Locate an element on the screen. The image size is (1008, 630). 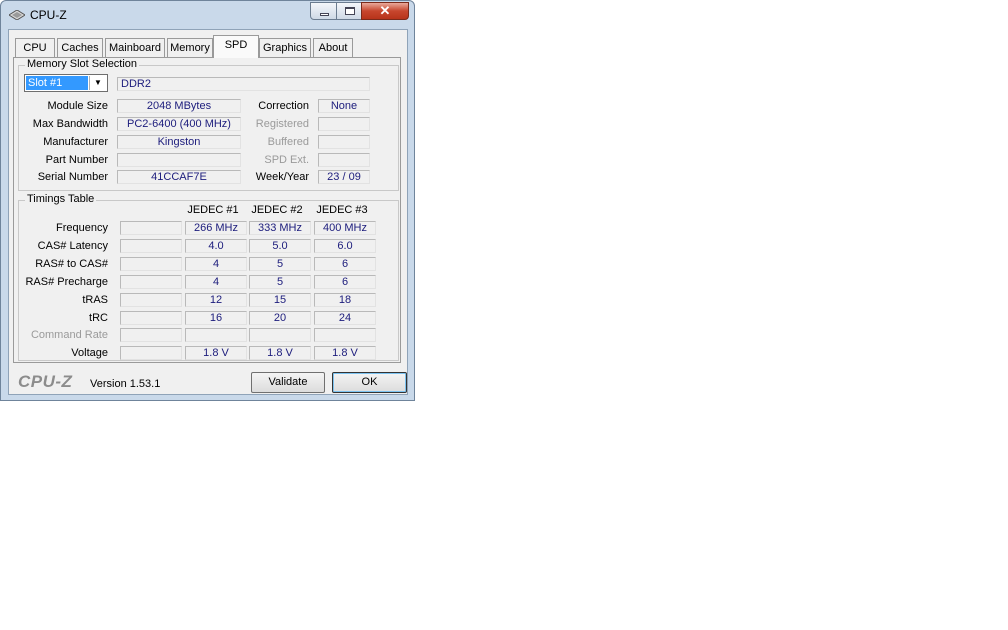
max-bandwidth-label: Max Bandwidth is located at coordinates (70, 124).